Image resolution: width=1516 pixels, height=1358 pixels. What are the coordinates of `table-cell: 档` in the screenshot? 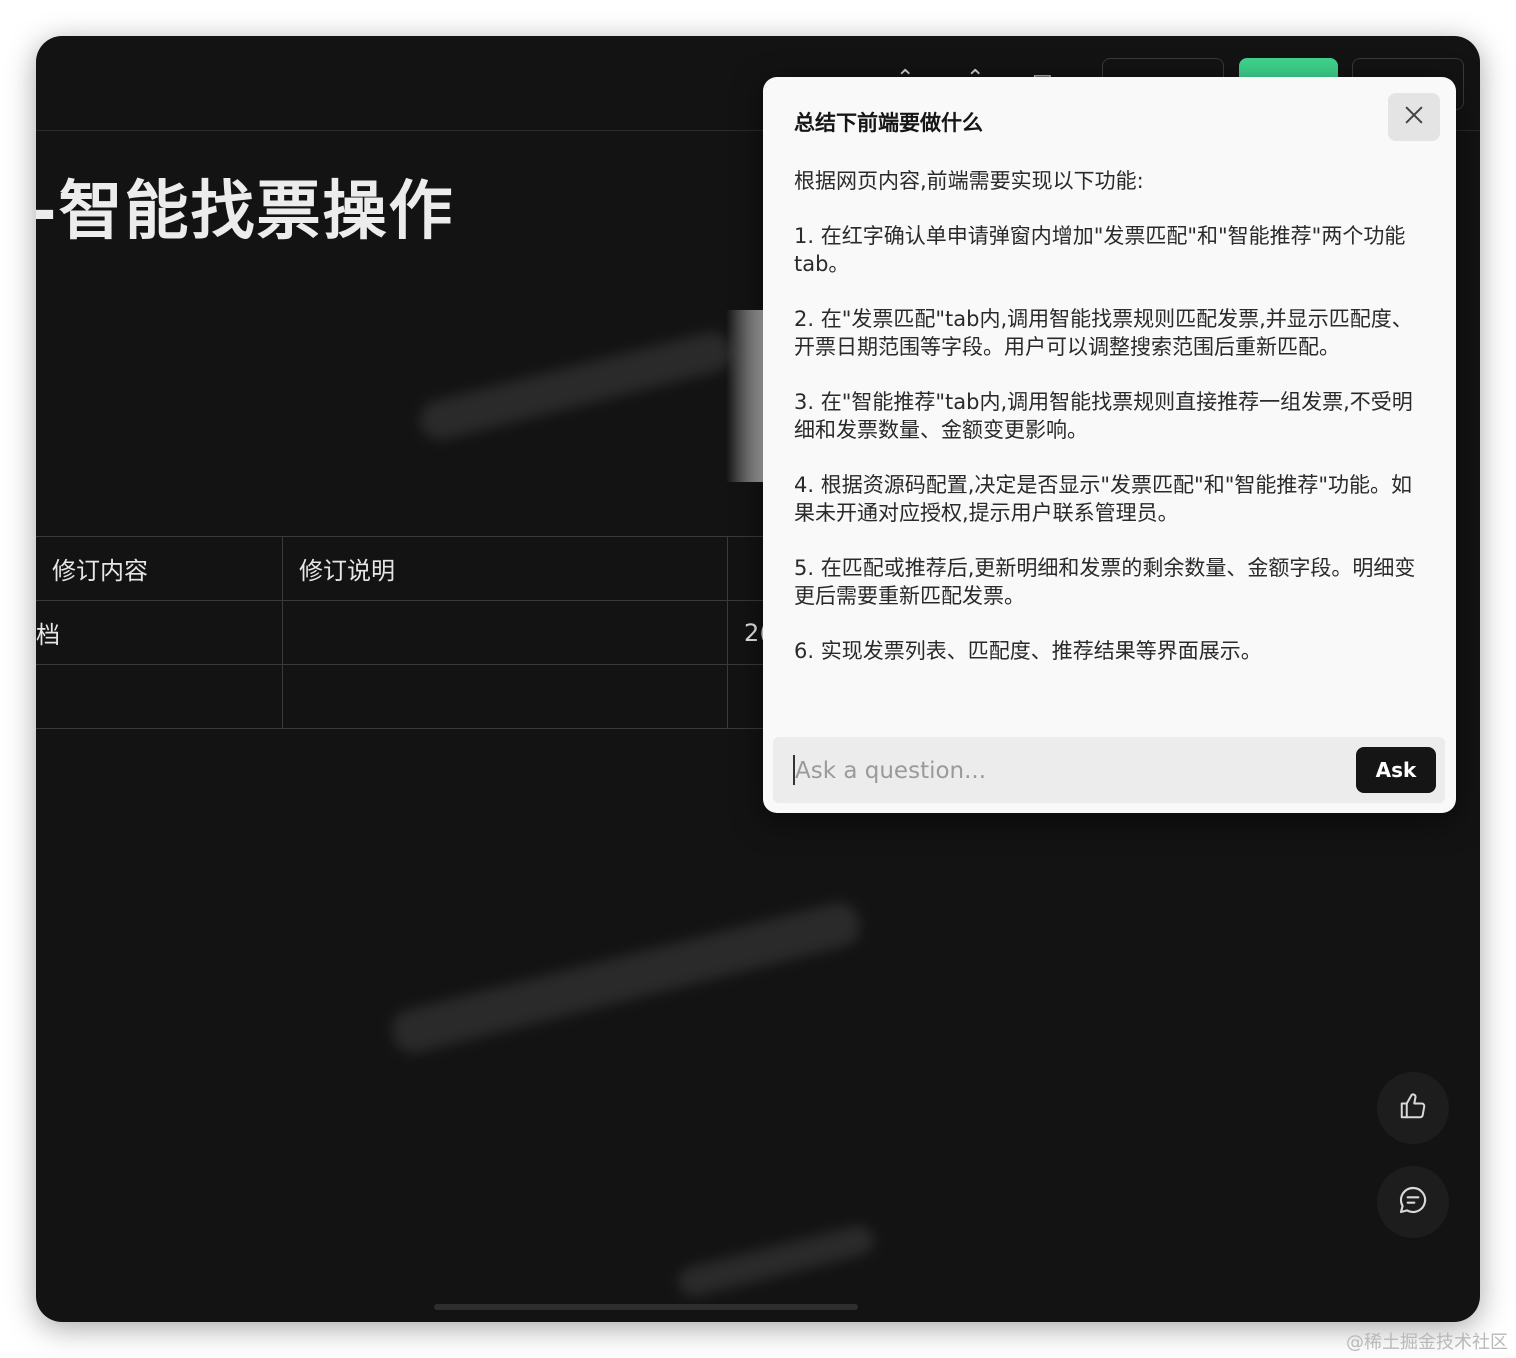 It's located at (159, 632).